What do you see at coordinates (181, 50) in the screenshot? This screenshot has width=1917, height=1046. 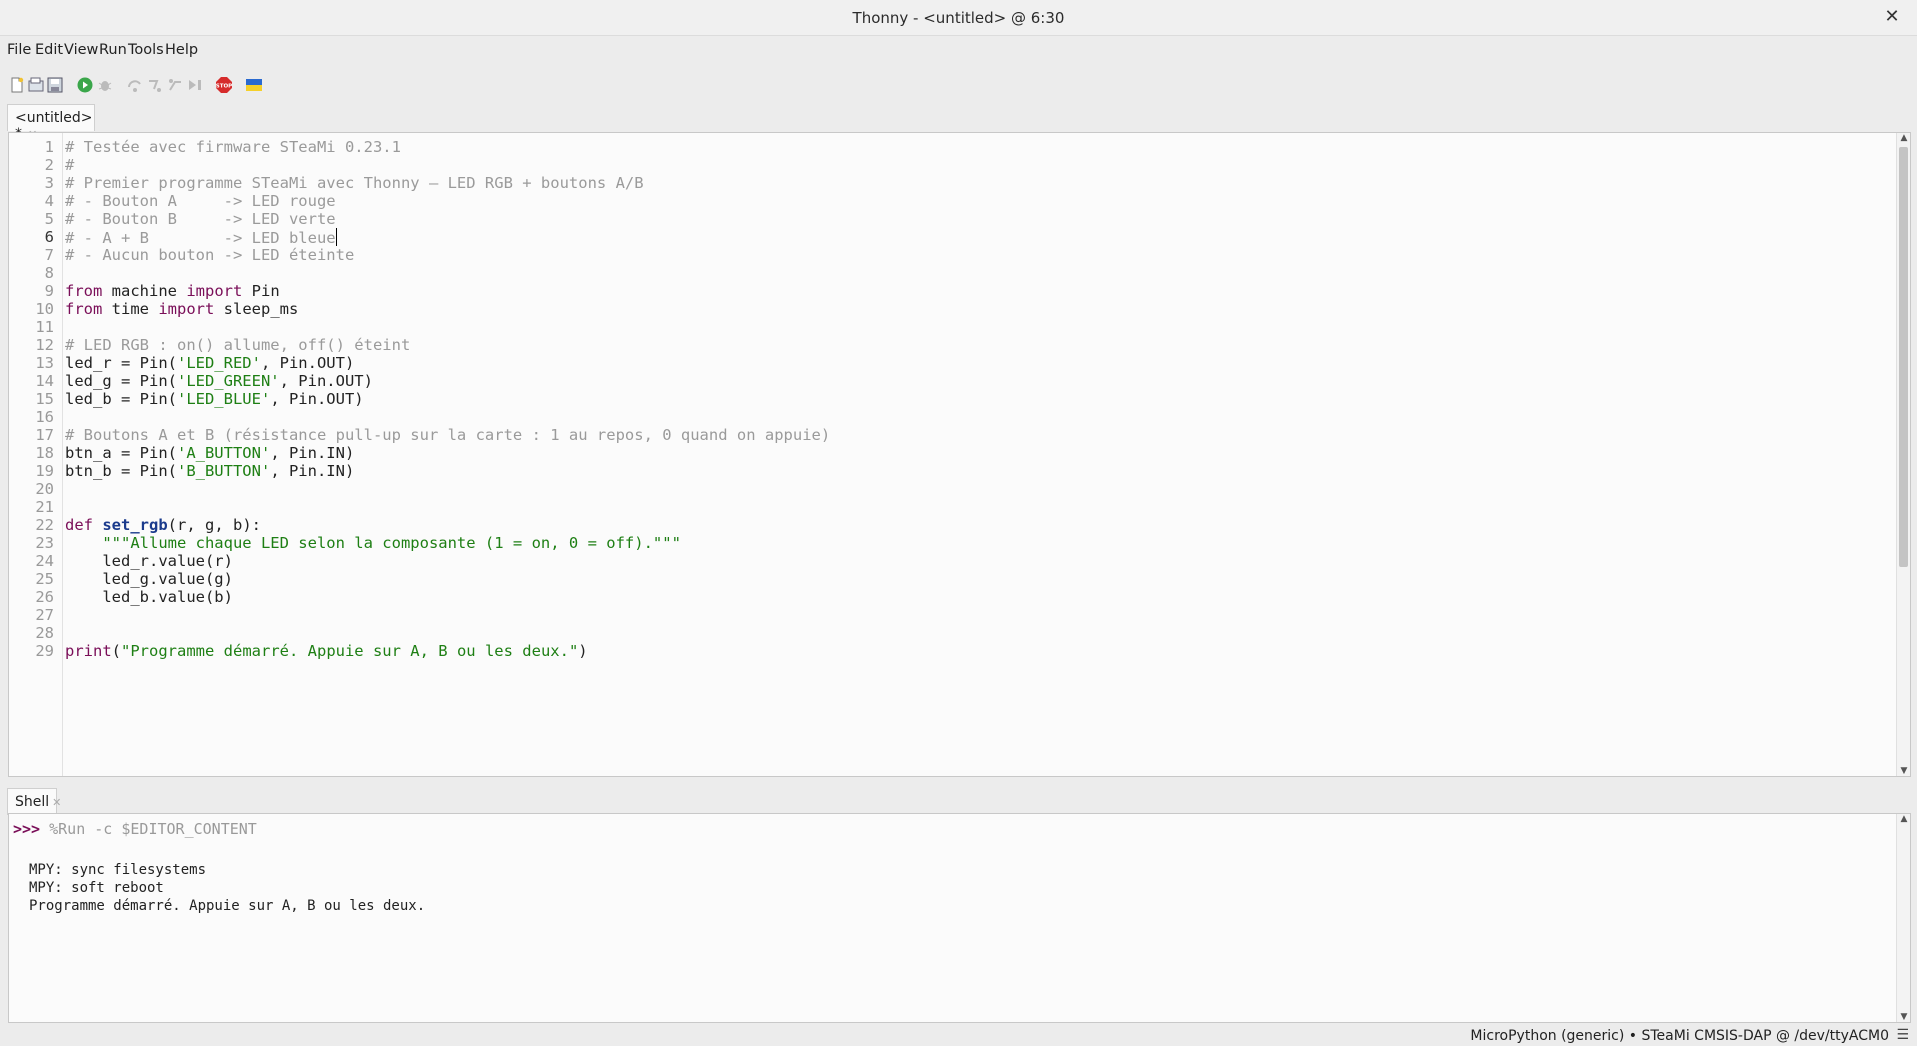 I see `menu-help: Help` at bounding box center [181, 50].